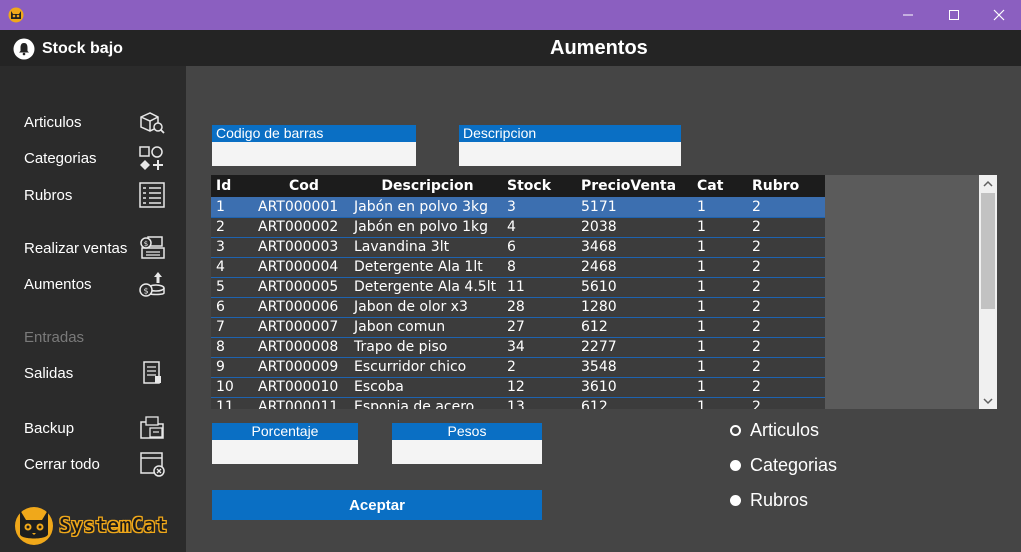 The image size is (1021, 552). Describe the element at coordinates (82, 48) in the screenshot. I see `stock-bajo-label: Stock bajo` at that location.